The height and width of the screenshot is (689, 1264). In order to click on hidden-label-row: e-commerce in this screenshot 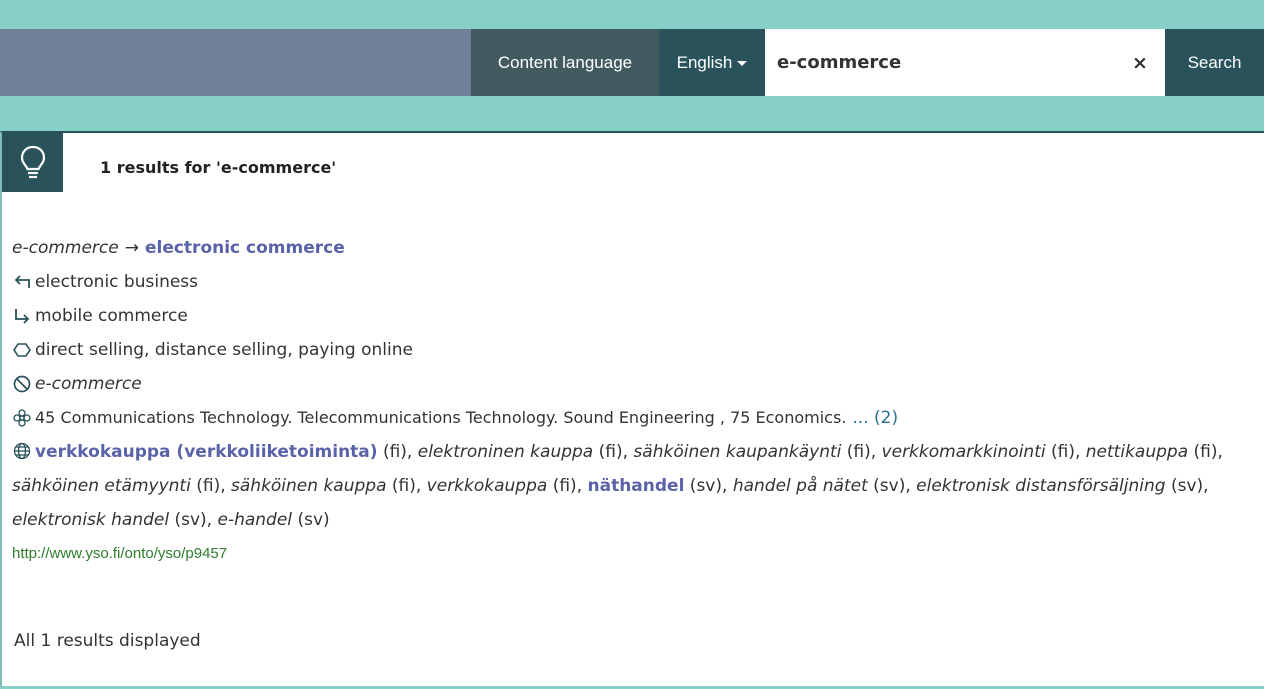, I will do `click(637, 384)`.